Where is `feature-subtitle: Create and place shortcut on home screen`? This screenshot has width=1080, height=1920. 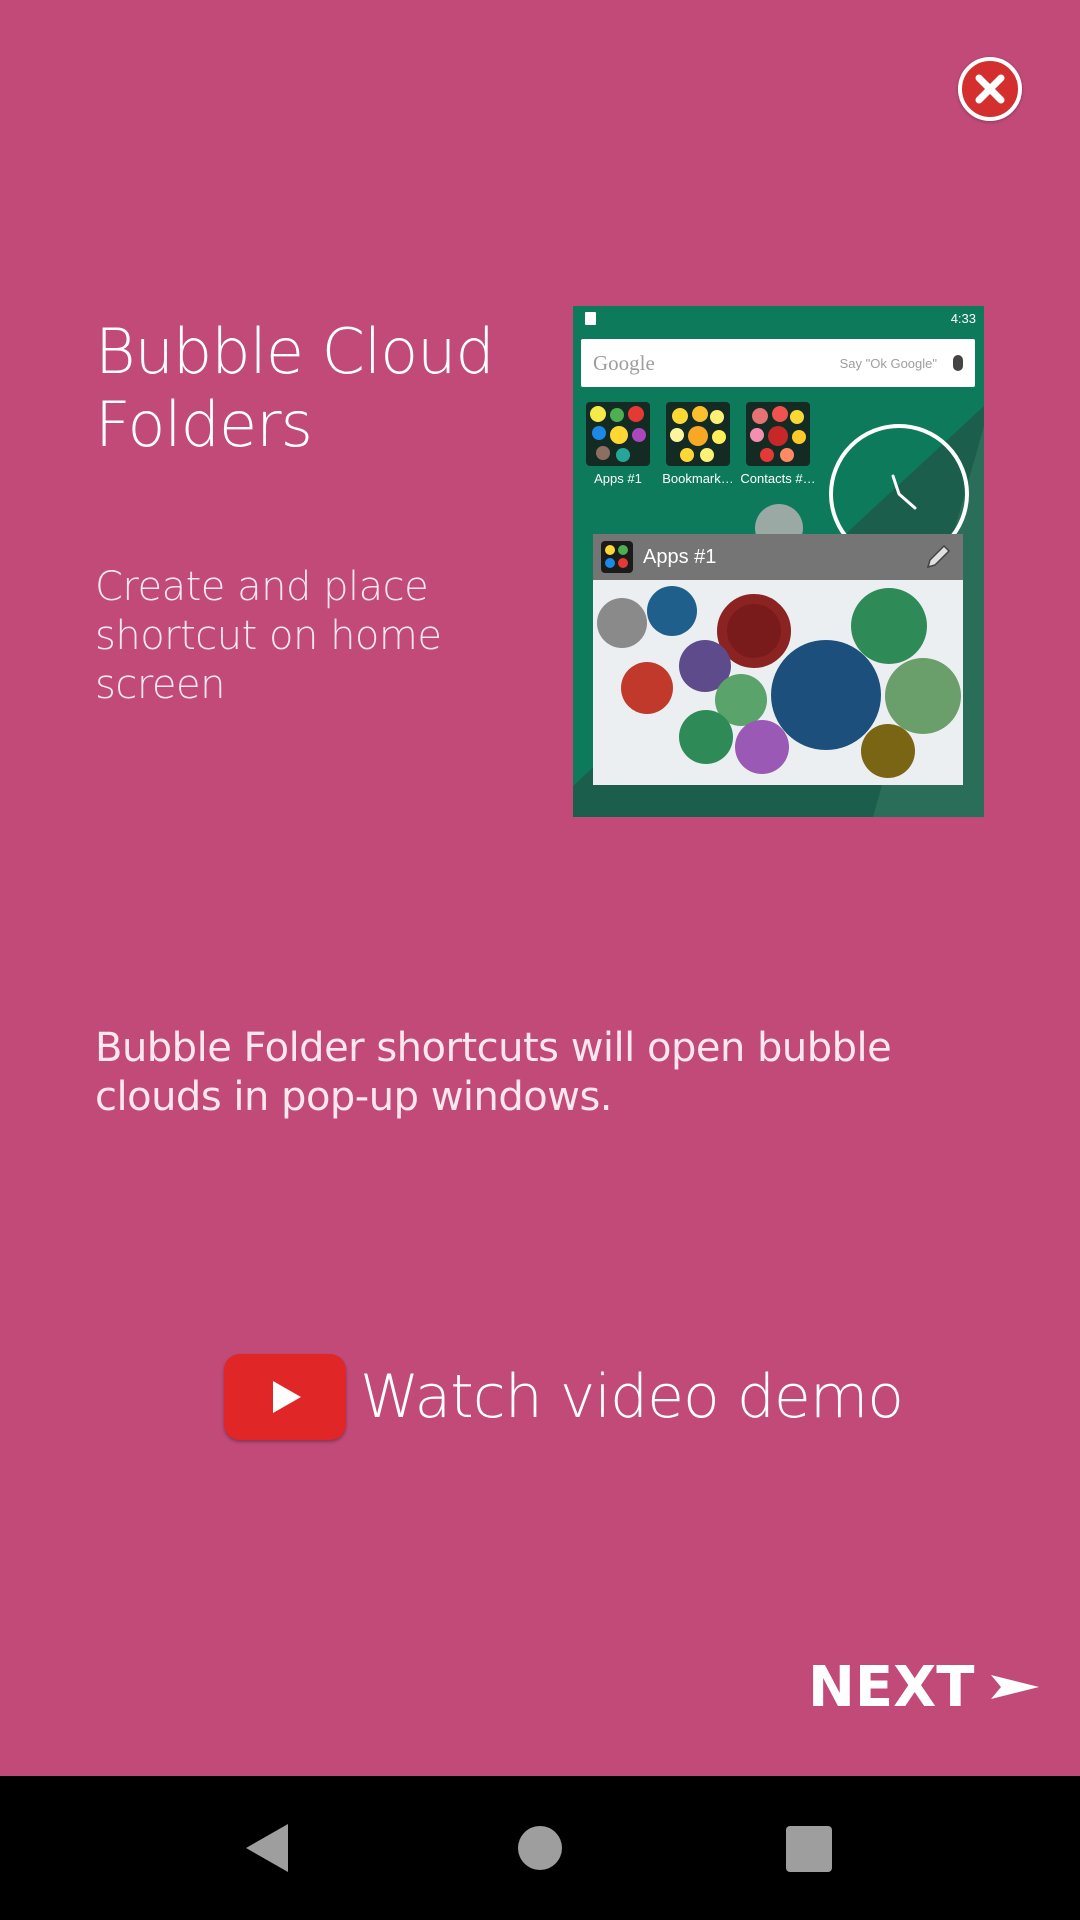
feature-subtitle: Create and place shortcut on home screen is located at coordinates (268, 636).